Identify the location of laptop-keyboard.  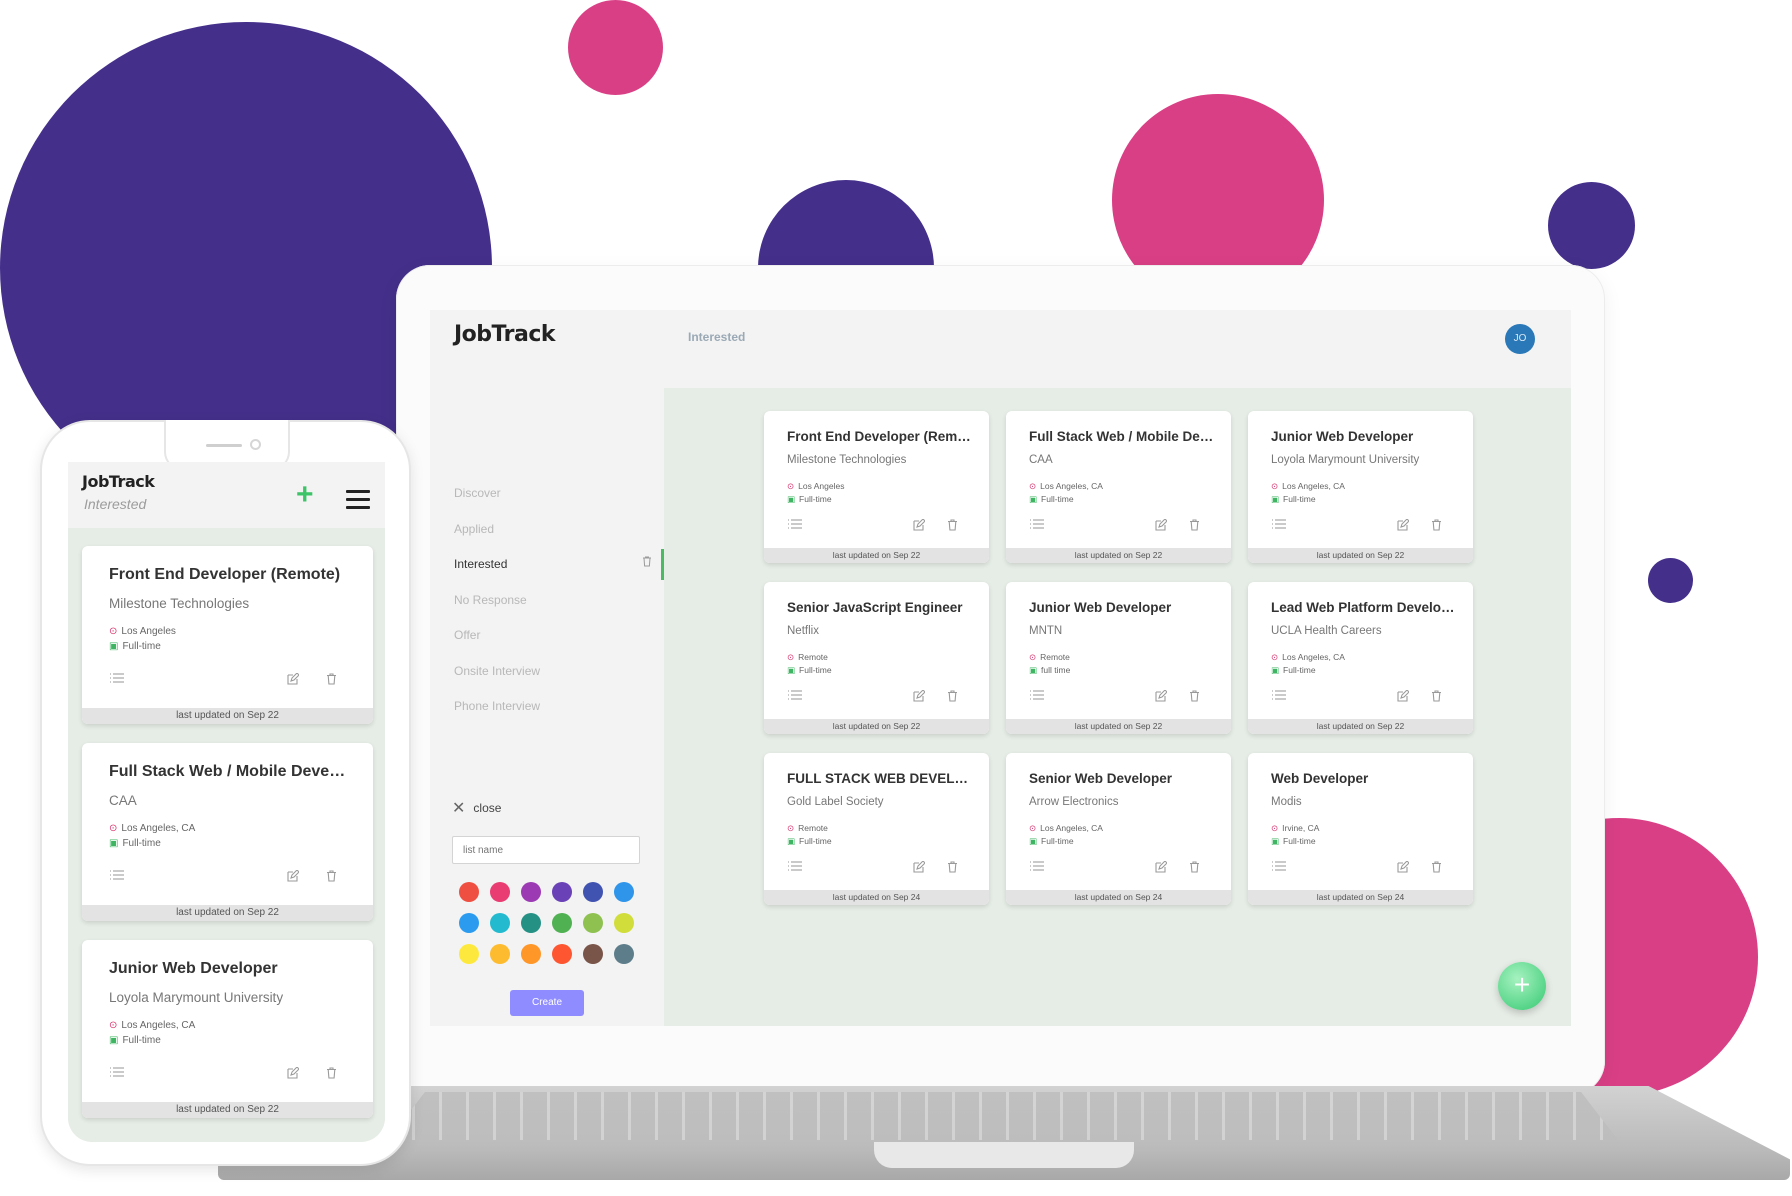
(1003, 1116).